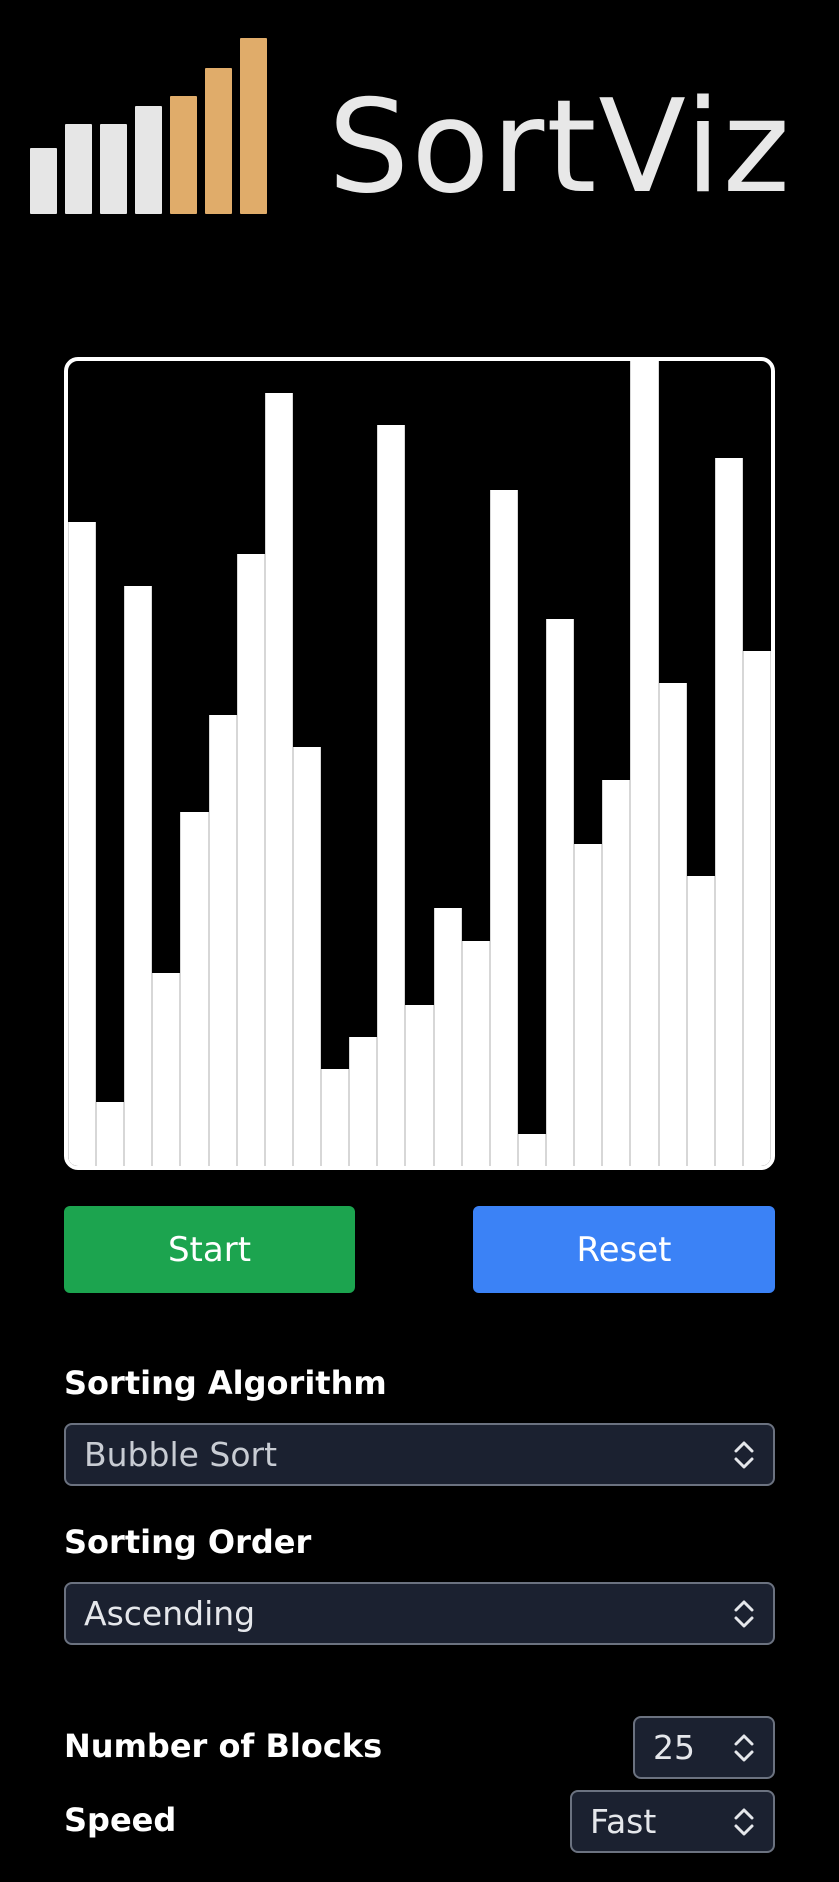 This screenshot has width=839, height=1882. Describe the element at coordinates (163, 126) in the screenshot. I see `logo-bars-icon` at that location.